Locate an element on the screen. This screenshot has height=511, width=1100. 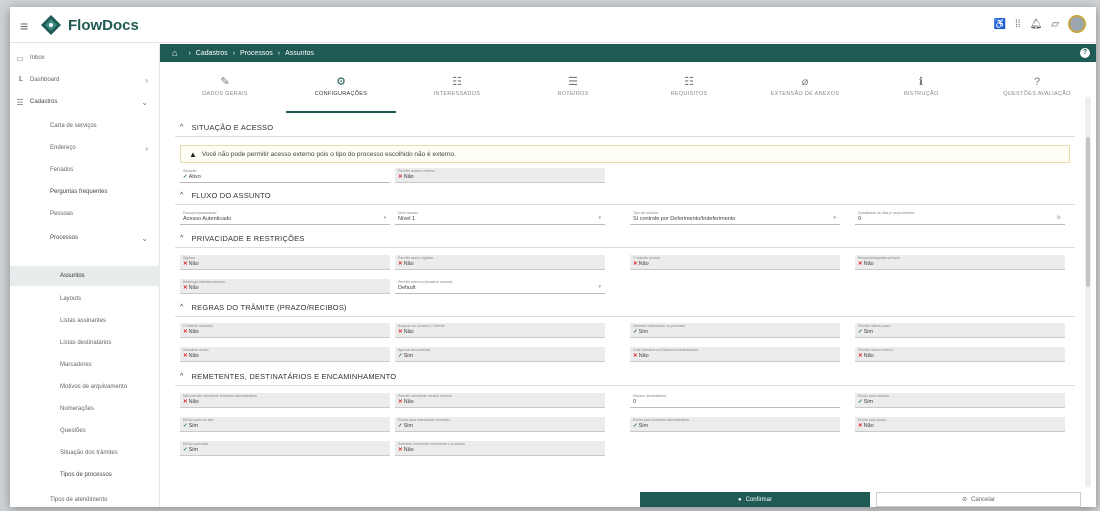
field-arquivar-1-tramite: Arquivar ao concluir 1º trâmite ✕Não is located at coordinates (500, 330).